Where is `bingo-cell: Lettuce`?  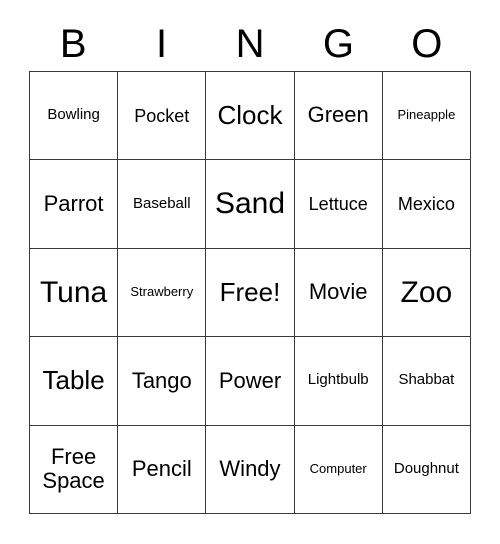 bingo-cell: Lettuce is located at coordinates (338, 204).